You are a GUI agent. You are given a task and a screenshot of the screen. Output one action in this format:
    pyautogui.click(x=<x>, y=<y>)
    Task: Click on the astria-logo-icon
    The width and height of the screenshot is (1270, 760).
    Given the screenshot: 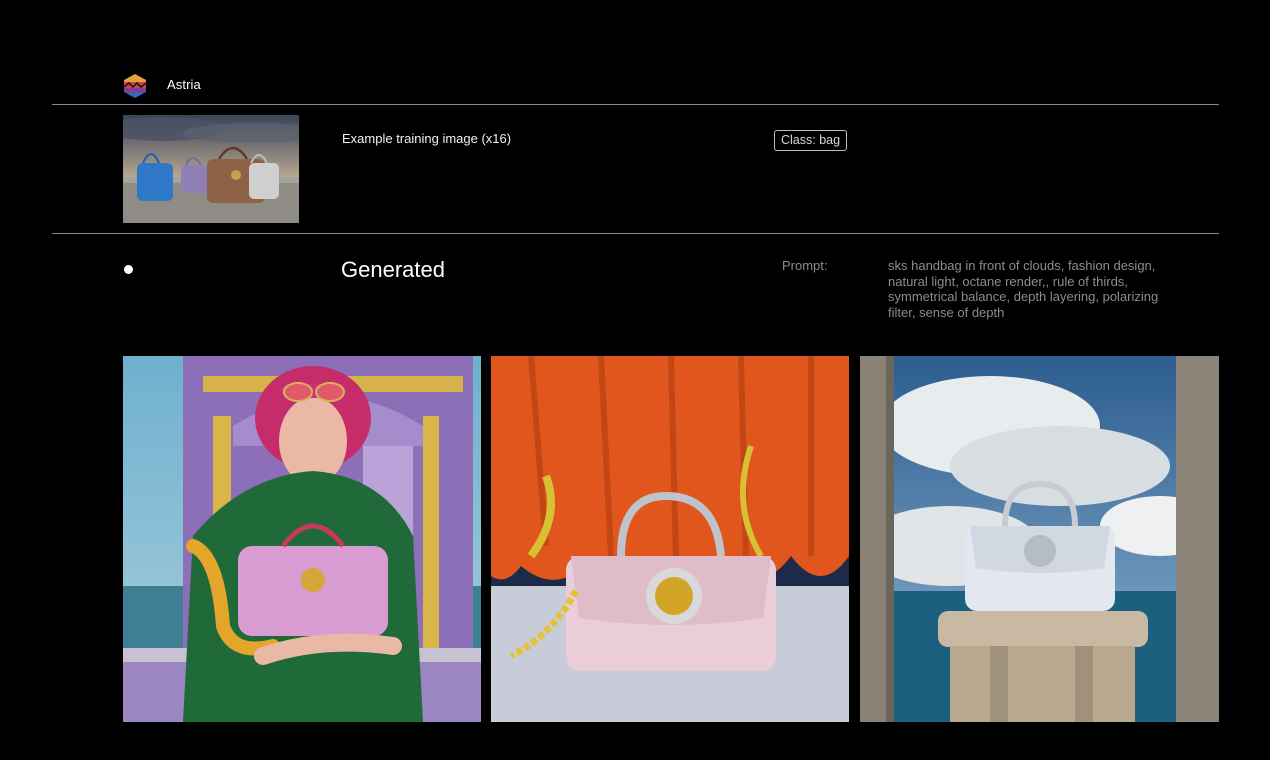 What is the action you would take?
    pyautogui.click(x=135, y=86)
    